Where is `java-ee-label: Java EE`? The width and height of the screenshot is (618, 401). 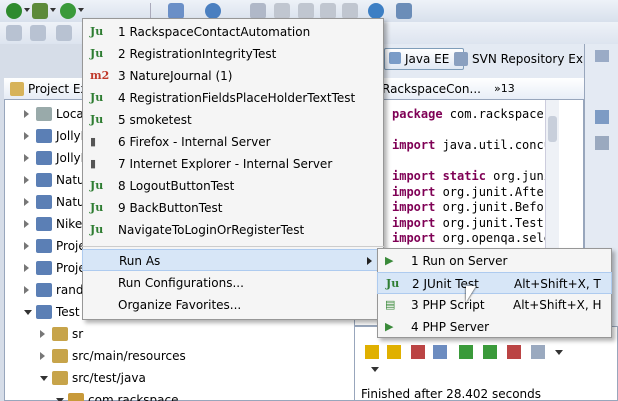
java-ee-label: Java EE is located at coordinates (427, 59).